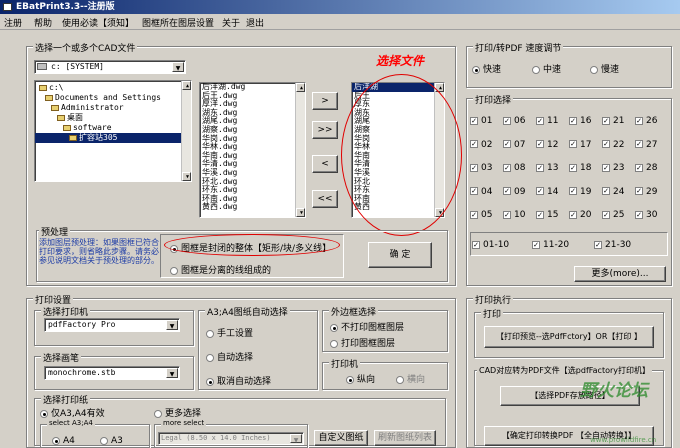  What do you see at coordinates (231, 438) in the screenshot?
I see `more-select-combo: Legal (8.50 x 14.0 Inches) ▼` at bounding box center [231, 438].